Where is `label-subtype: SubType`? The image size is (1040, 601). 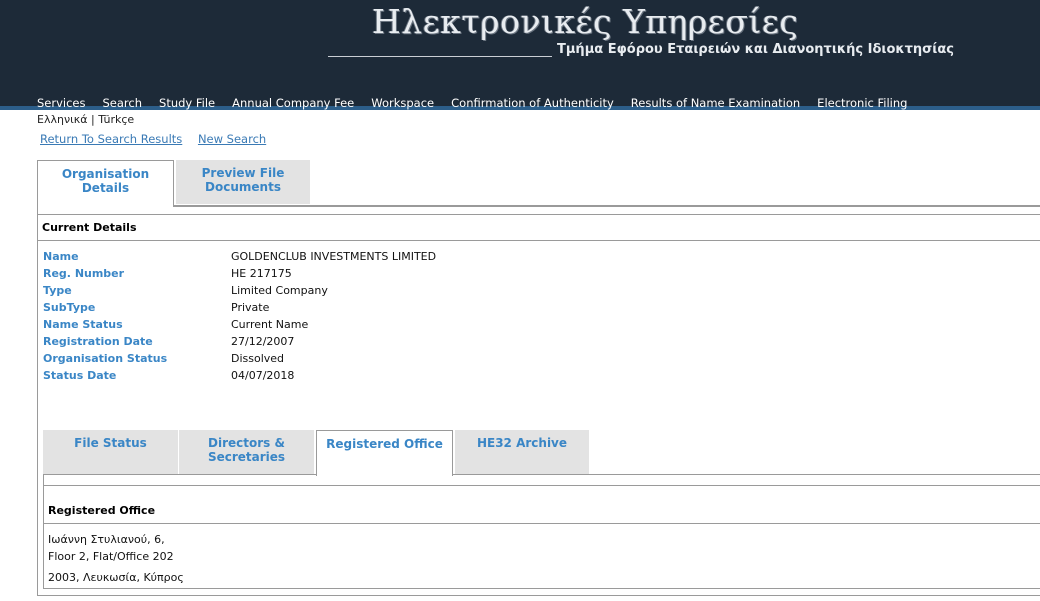
label-subtype: SubType is located at coordinates (69, 307).